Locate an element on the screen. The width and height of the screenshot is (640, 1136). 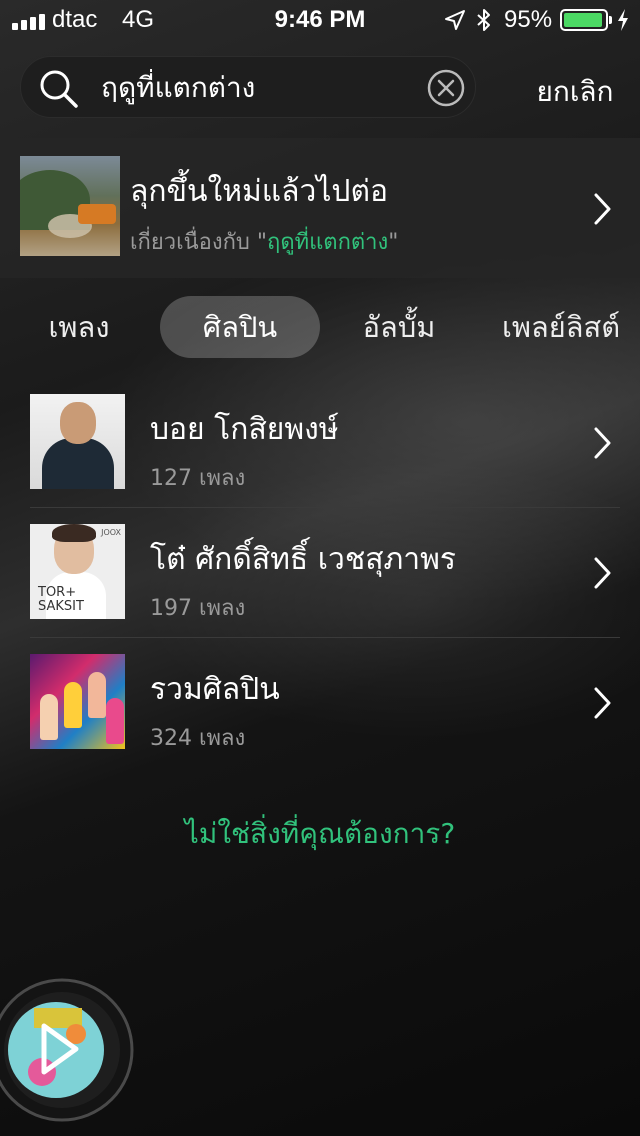
artist-photo: TOR+ SAKSIT JOOX is located at coordinates (77, 571).